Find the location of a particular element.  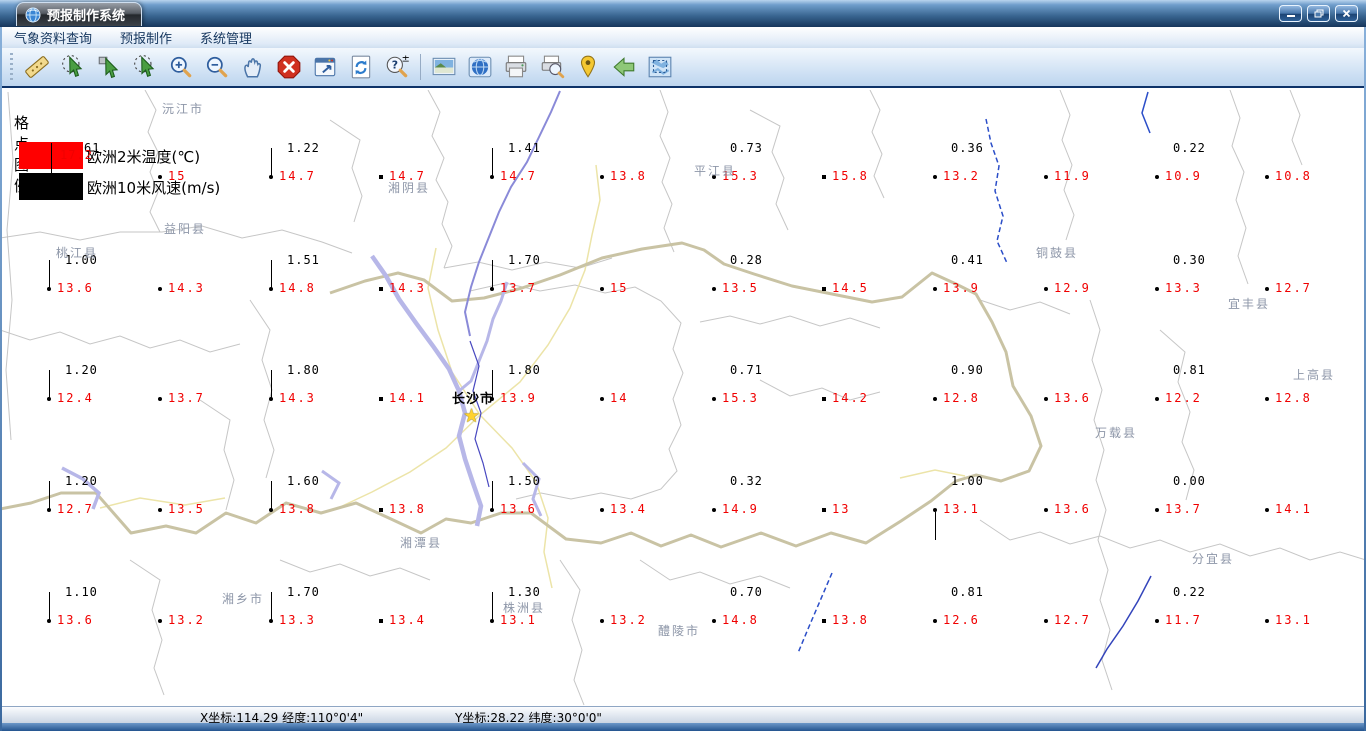

temperature-value: 13 is located at coordinates (841, 509).